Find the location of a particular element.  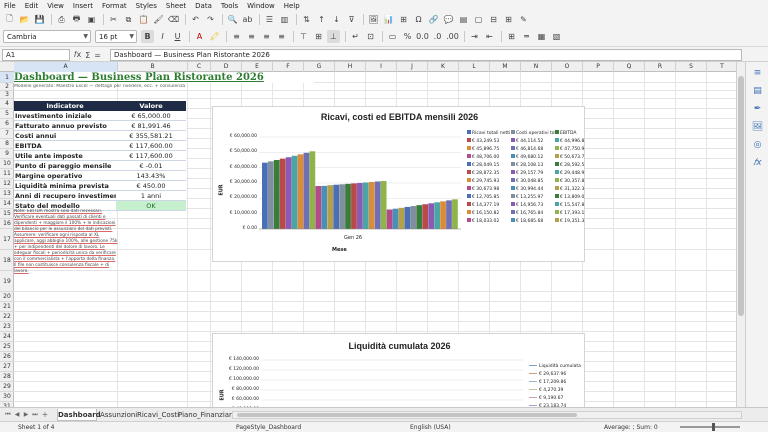

zoom-slider is located at coordinates (710, 427).